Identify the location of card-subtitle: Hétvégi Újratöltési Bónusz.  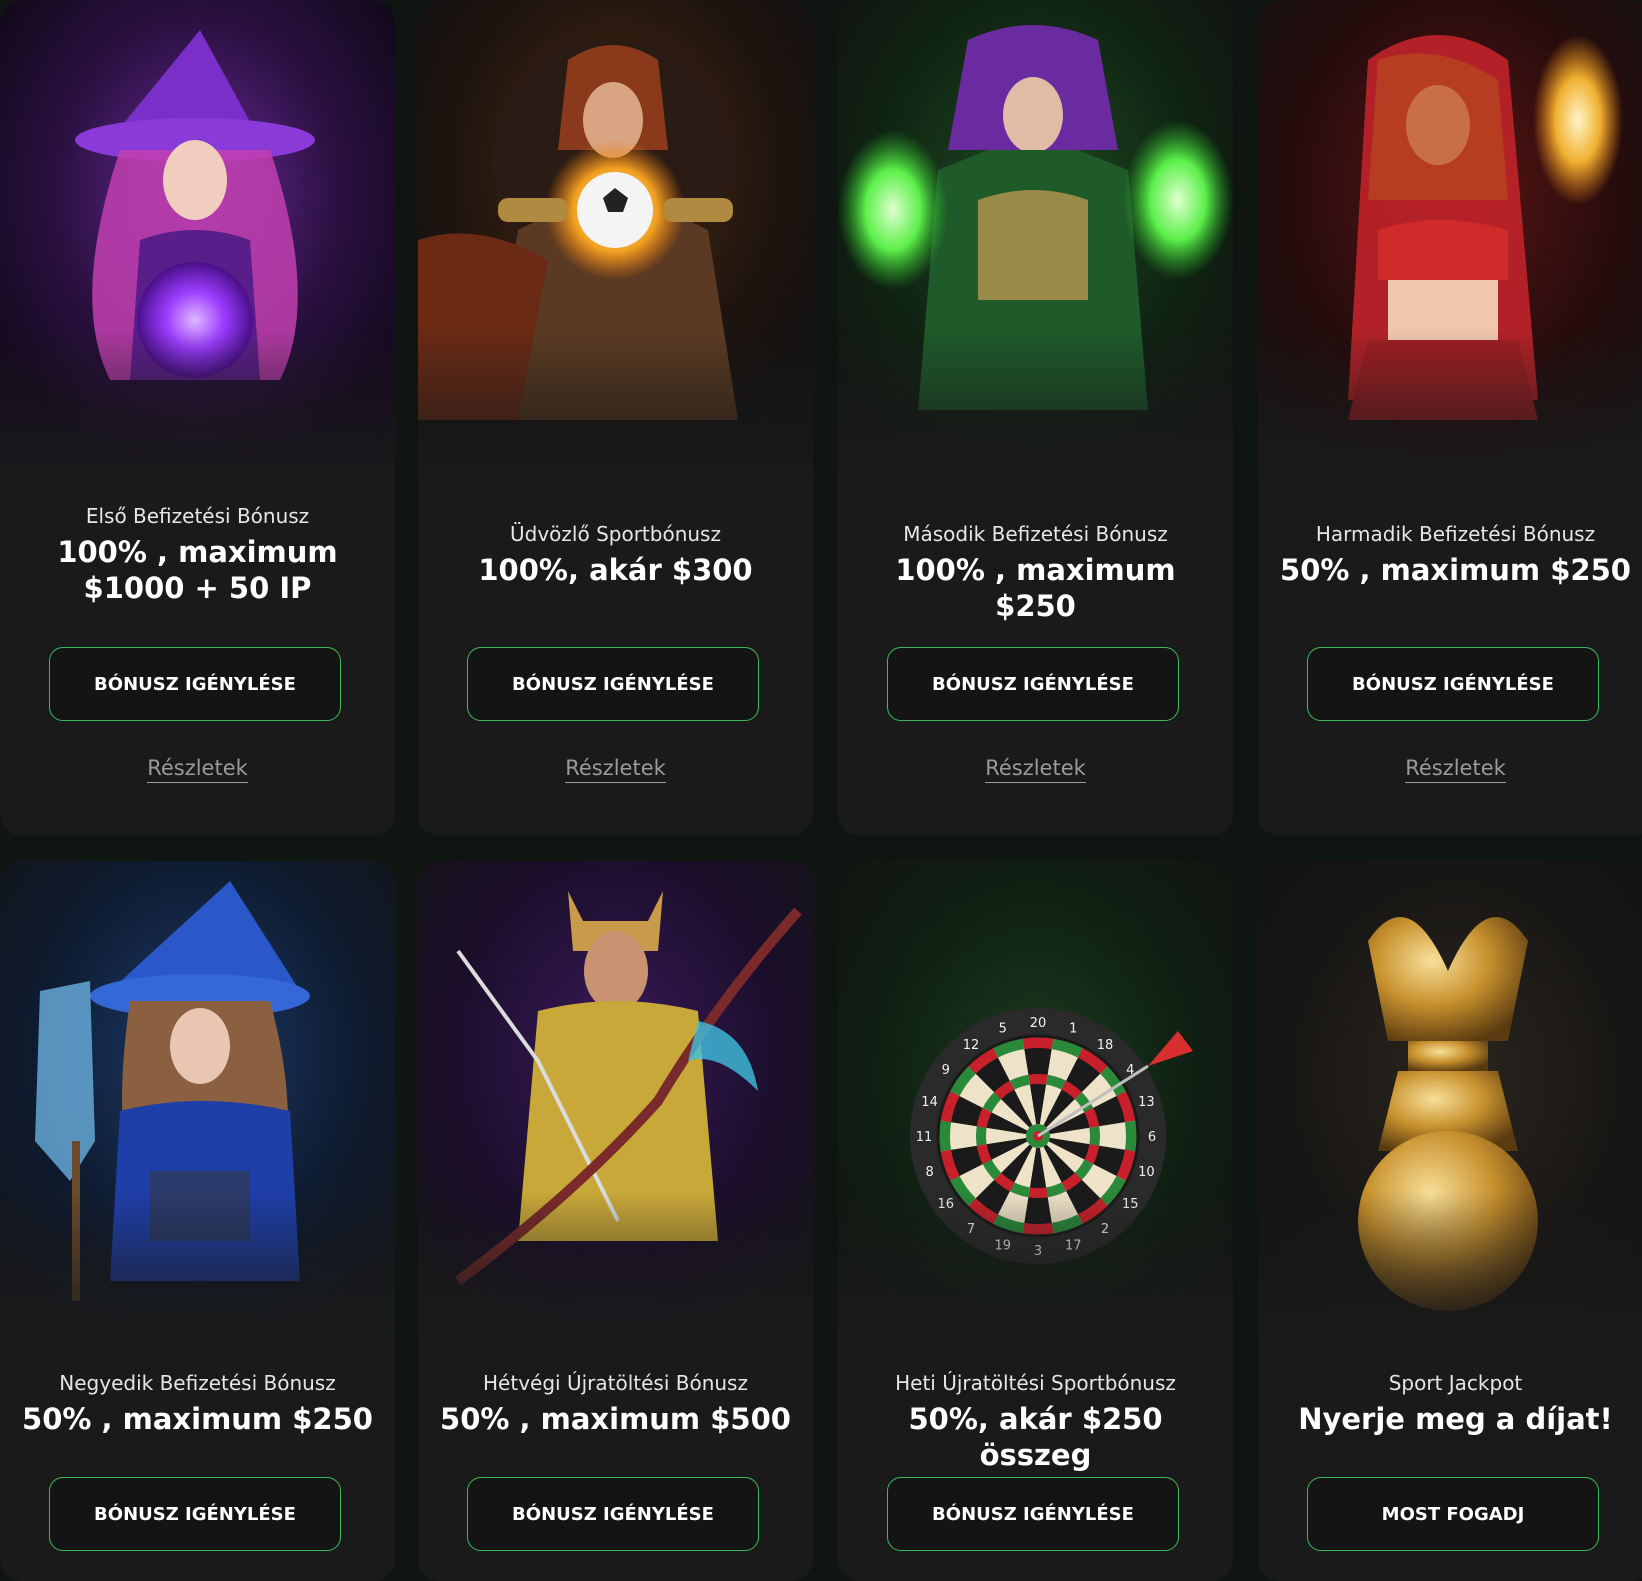
(615, 1383).